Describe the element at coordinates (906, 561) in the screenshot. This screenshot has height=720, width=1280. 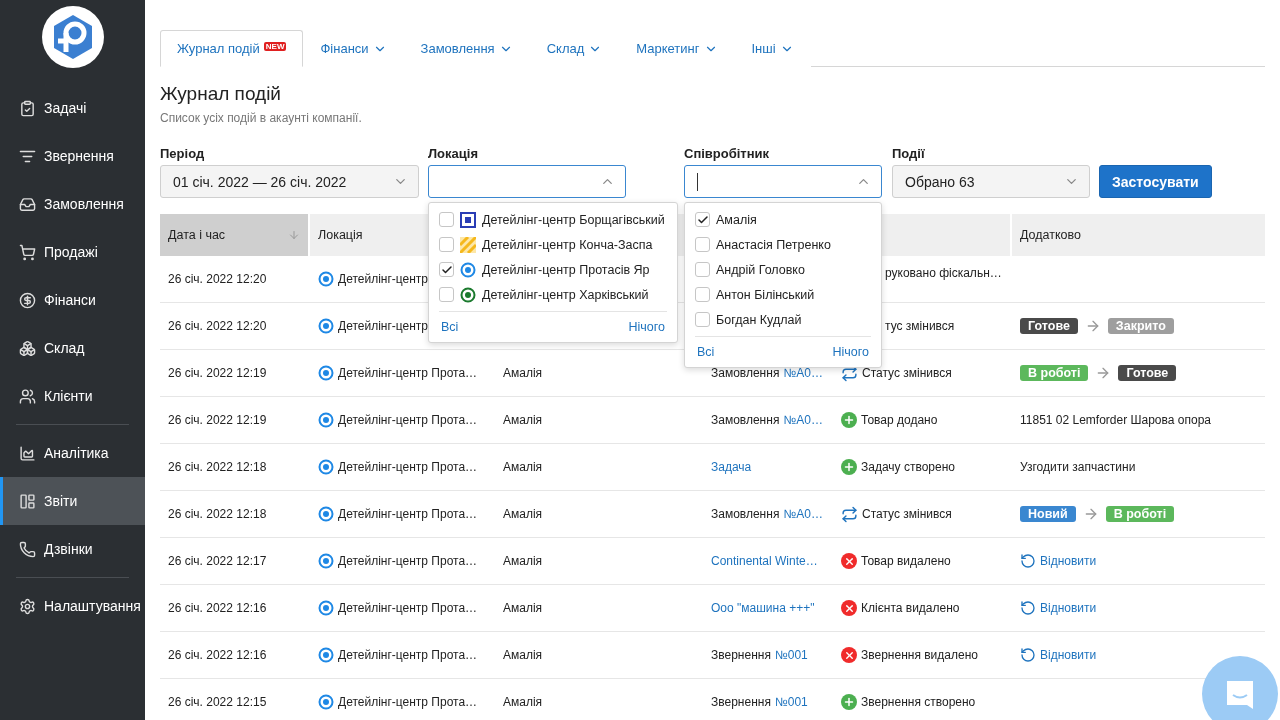
I see `event-text: Товар видалено` at that location.